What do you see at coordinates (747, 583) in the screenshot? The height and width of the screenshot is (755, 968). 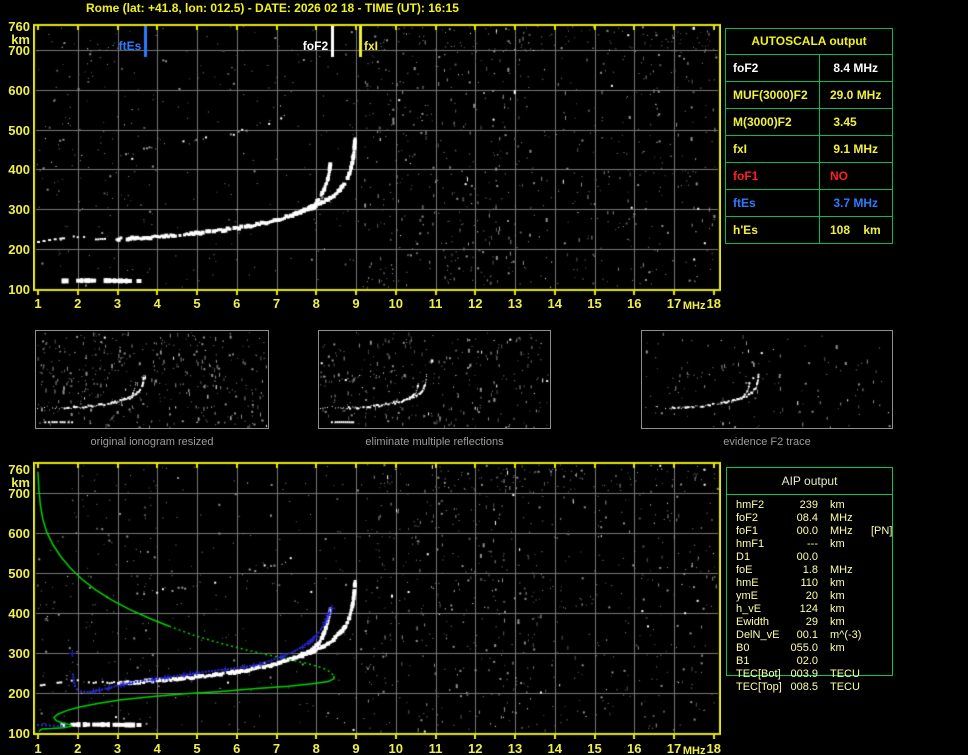 I see `parameter-name: hmE` at bounding box center [747, 583].